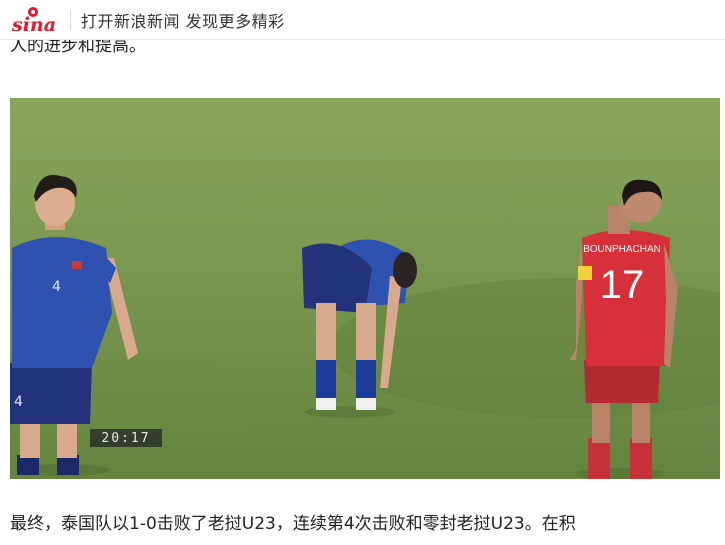 This screenshot has height=545, width=725. What do you see at coordinates (56, 287) in the screenshot?
I see `jersey-number-blue: 4` at bounding box center [56, 287].